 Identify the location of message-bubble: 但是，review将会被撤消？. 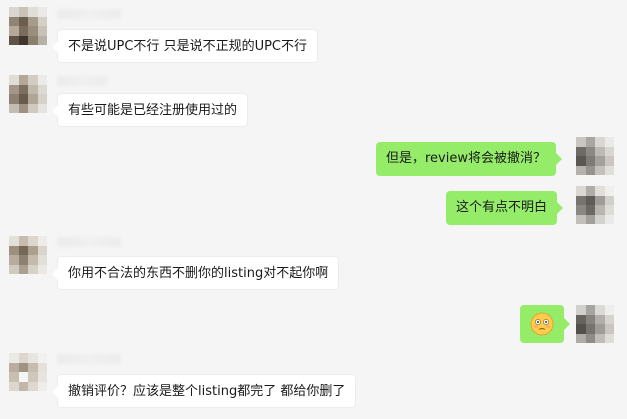
(469, 159).